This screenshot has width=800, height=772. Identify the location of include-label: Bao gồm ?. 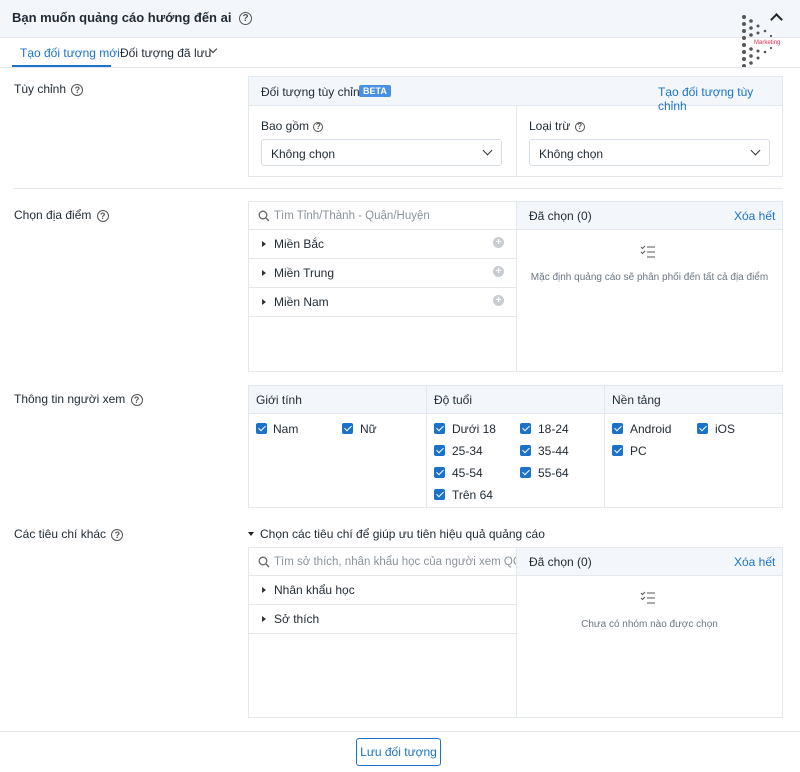
(292, 126).